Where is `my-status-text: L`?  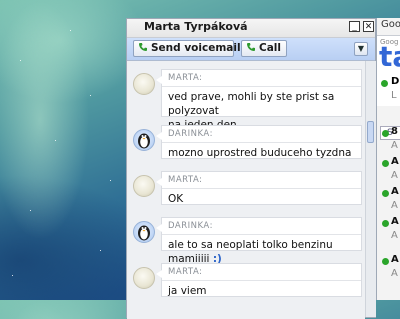
my-status-text: L is located at coordinates (394, 95).